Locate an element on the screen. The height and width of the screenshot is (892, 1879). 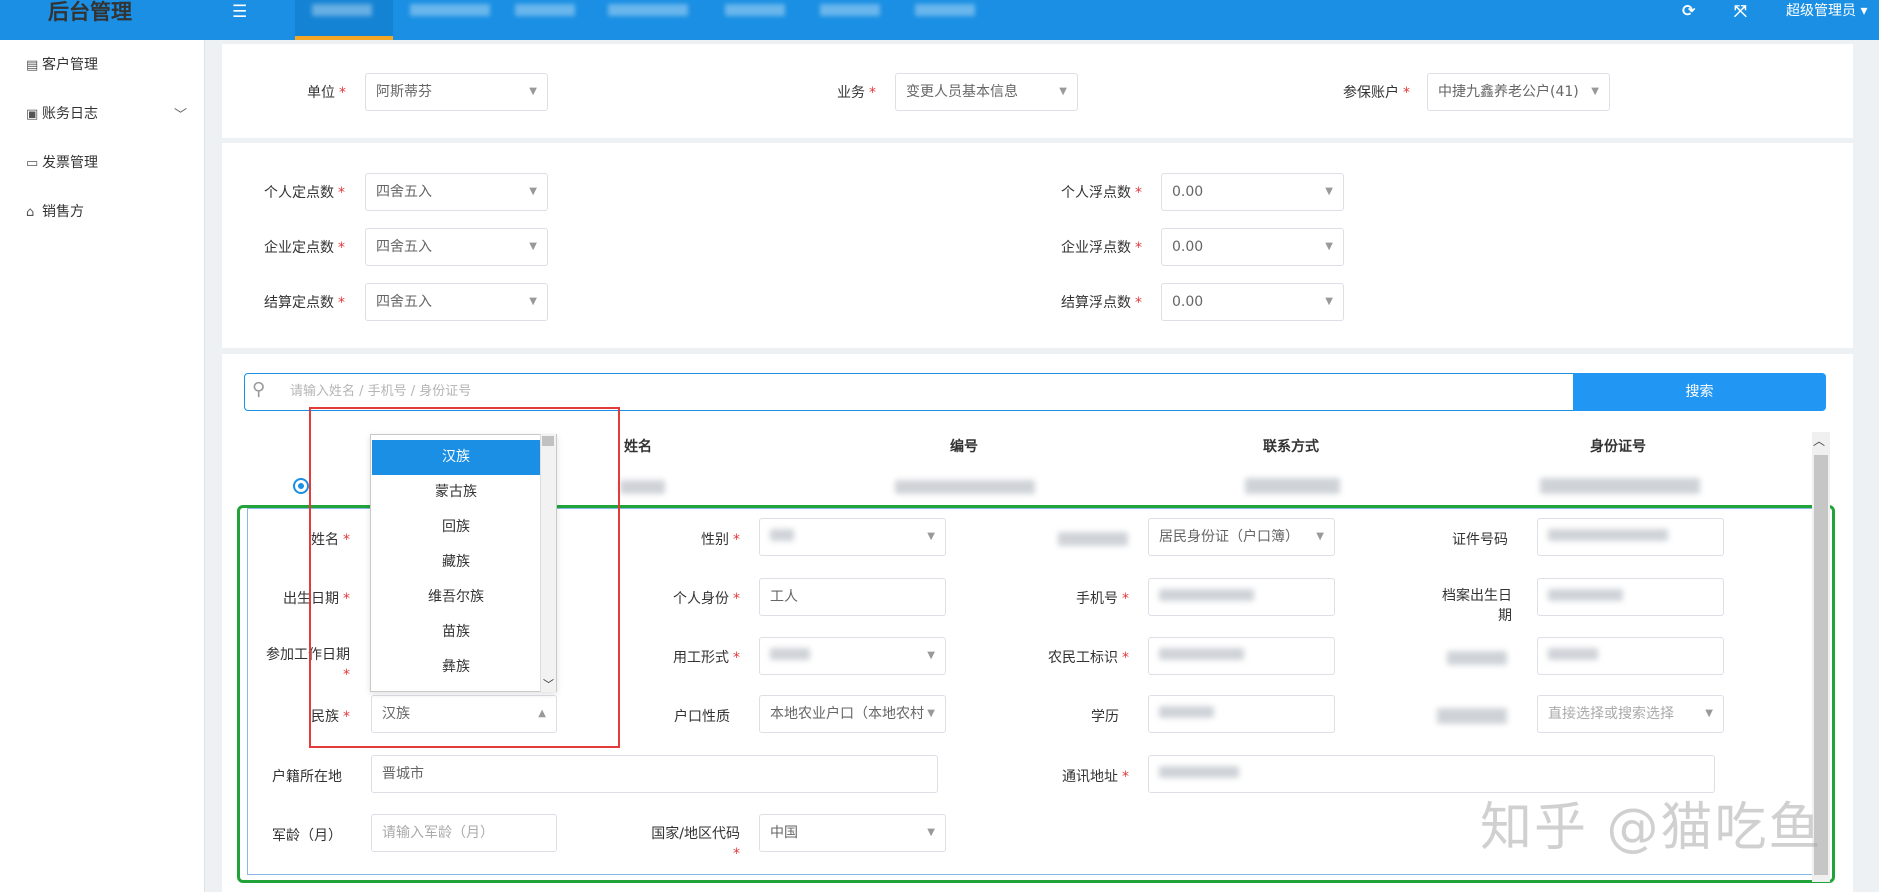
company-float-select: 0.00 ▼ is located at coordinates (1252, 247).